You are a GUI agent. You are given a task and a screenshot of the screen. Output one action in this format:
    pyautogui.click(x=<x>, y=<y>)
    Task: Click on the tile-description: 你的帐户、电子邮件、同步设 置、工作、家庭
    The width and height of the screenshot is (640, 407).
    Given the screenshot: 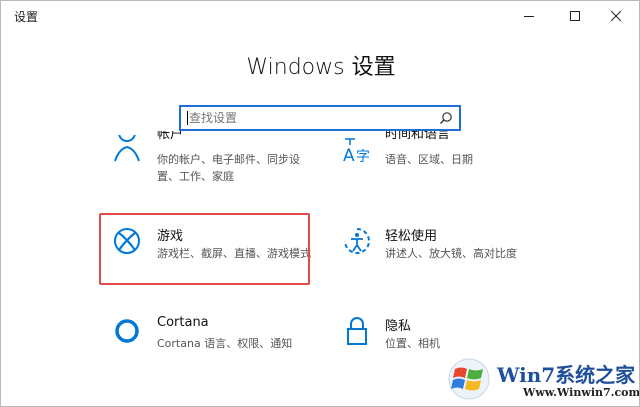 What is the action you would take?
    pyautogui.click(x=228, y=168)
    